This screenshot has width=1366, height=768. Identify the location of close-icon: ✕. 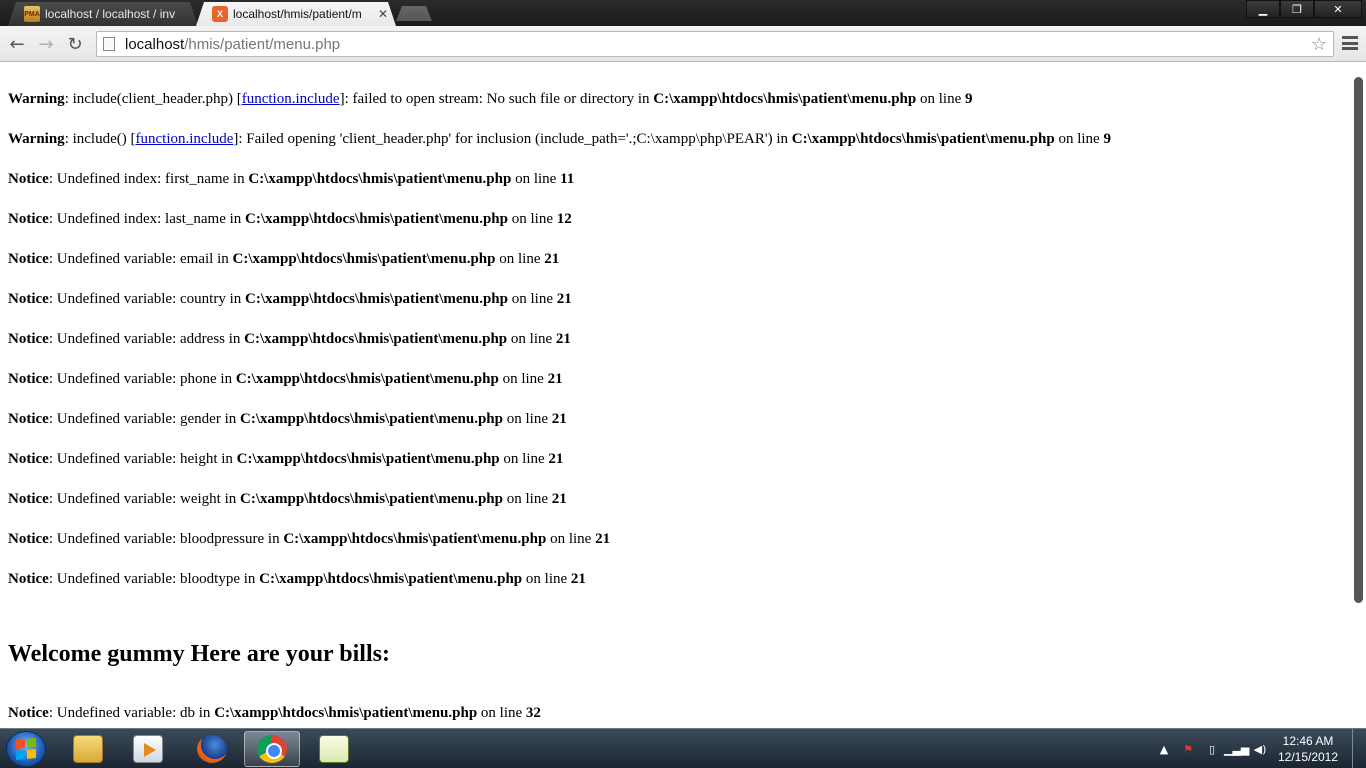
(383, 14).